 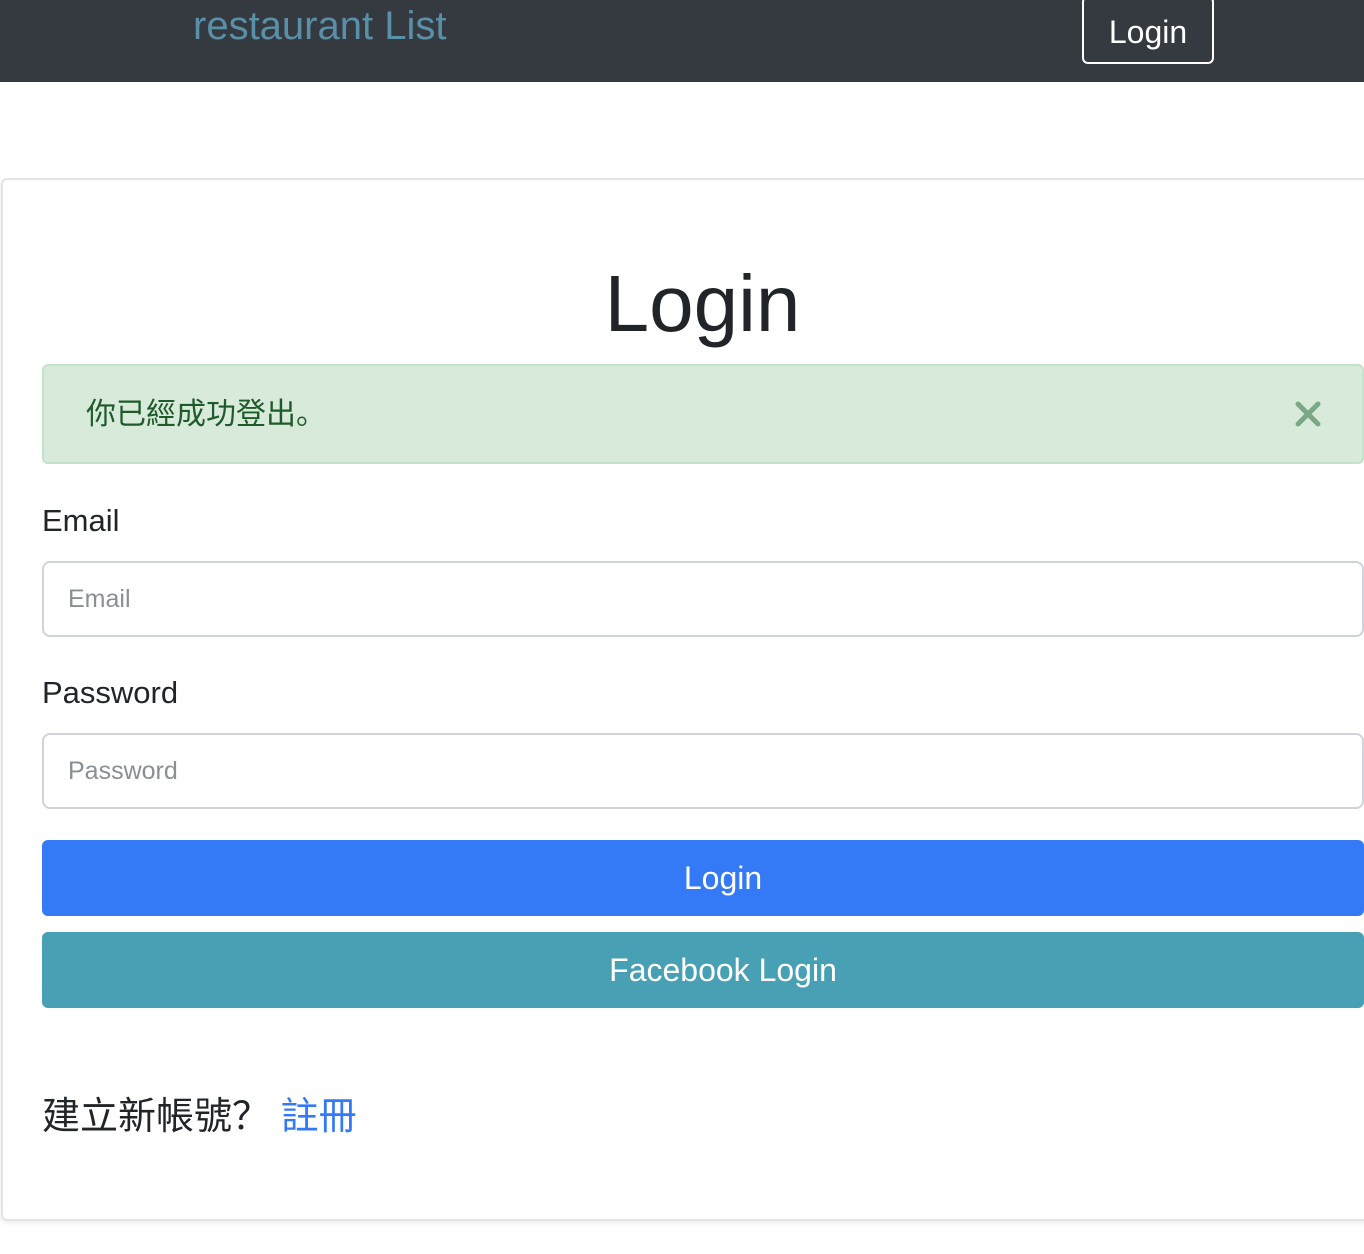 What do you see at coordinates (1308, 414) in the screenshot?
I see `close-icon` at bounding box center [1308, 414].